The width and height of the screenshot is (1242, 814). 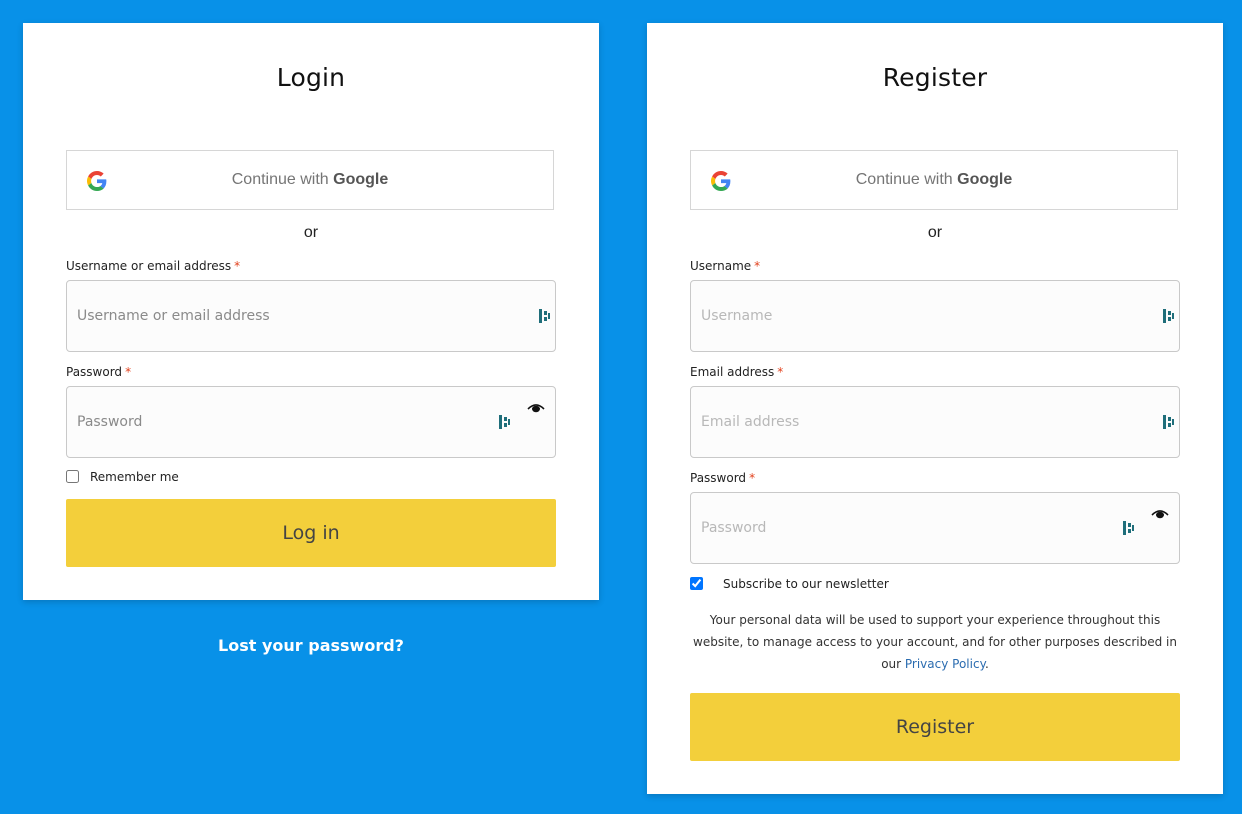 What do you see at coordinates (806, 584) in the screenshot?
I see `newsletter-label: Subscribe to our newsletter` at bounding box center [806, 584].